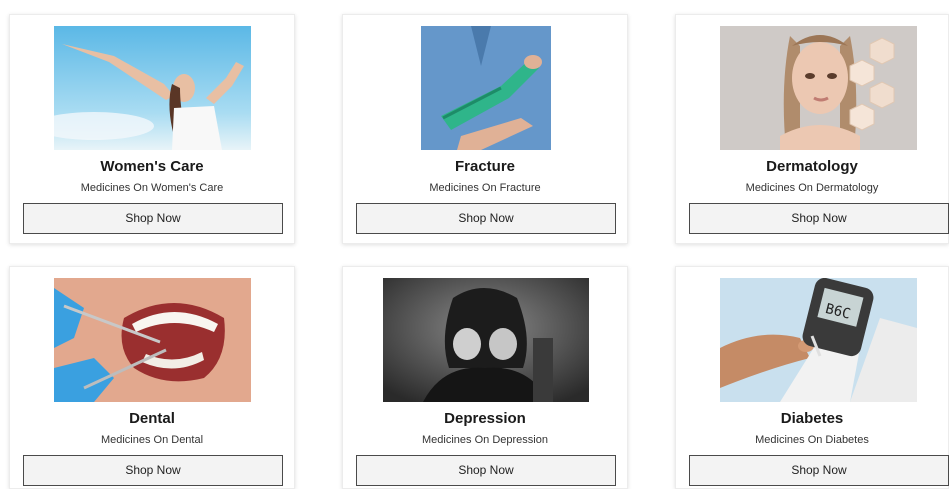 Image resolution: width=949 pixels, height=489 pixels. What do you see at coordinates (812, 440) in the screenshot?
I see `card-subtitle: Medicines On Diabetes` at bounding box center [812, 440].